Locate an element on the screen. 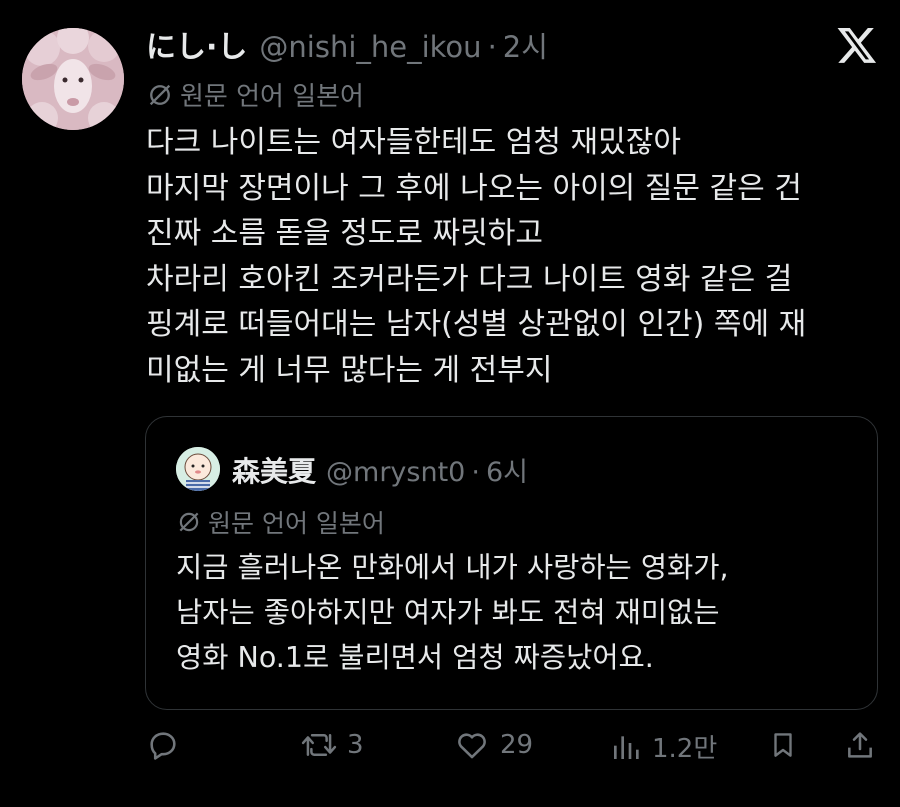 The width and height of the screenshot is (900, 807). post-text-line: 진짜 소름 돋을 정도로 짜릿하고 is located at coordinates (344, 233).